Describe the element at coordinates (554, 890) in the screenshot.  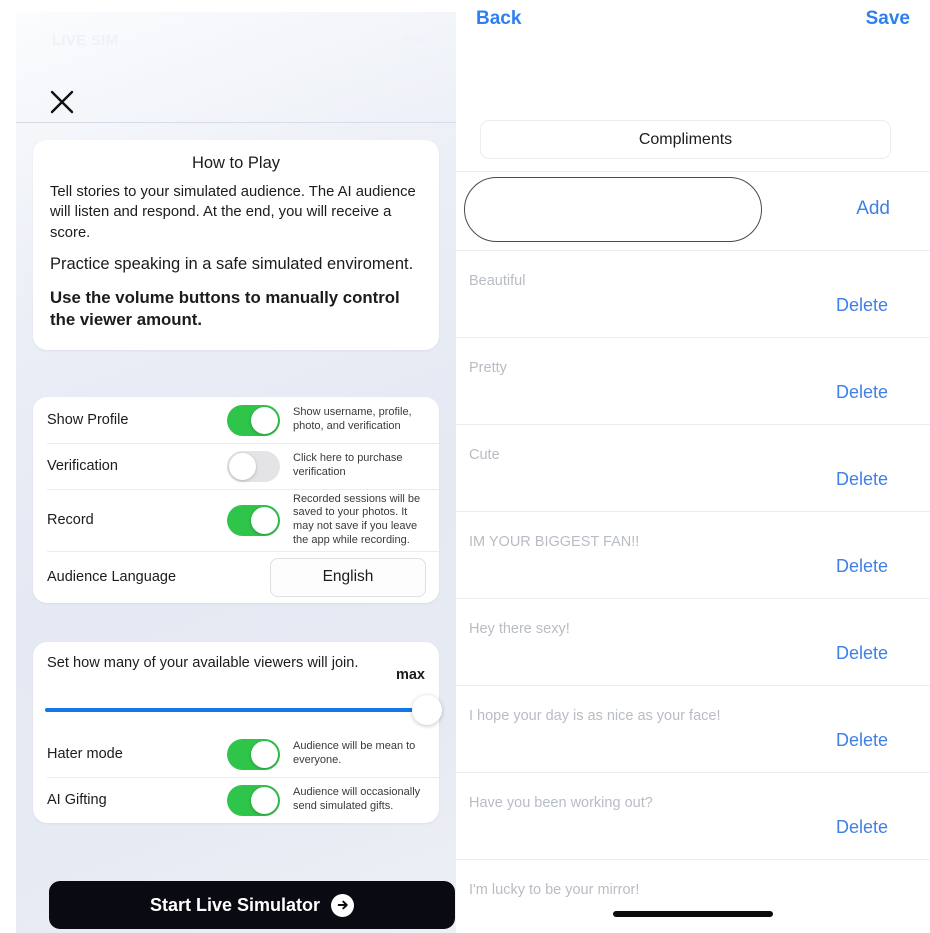
I see `compliment-text: I'm lucky to be your mirror!` at that location.